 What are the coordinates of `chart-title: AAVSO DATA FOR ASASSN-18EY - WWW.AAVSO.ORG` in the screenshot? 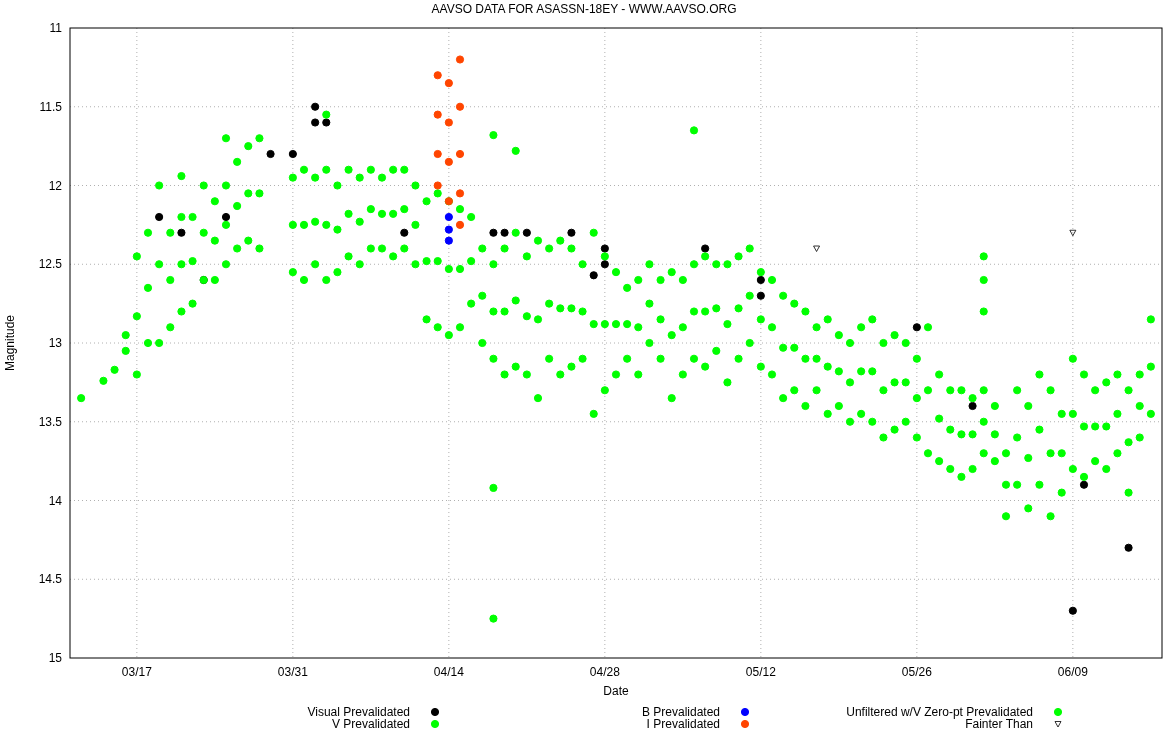 It's located at (584, 9).